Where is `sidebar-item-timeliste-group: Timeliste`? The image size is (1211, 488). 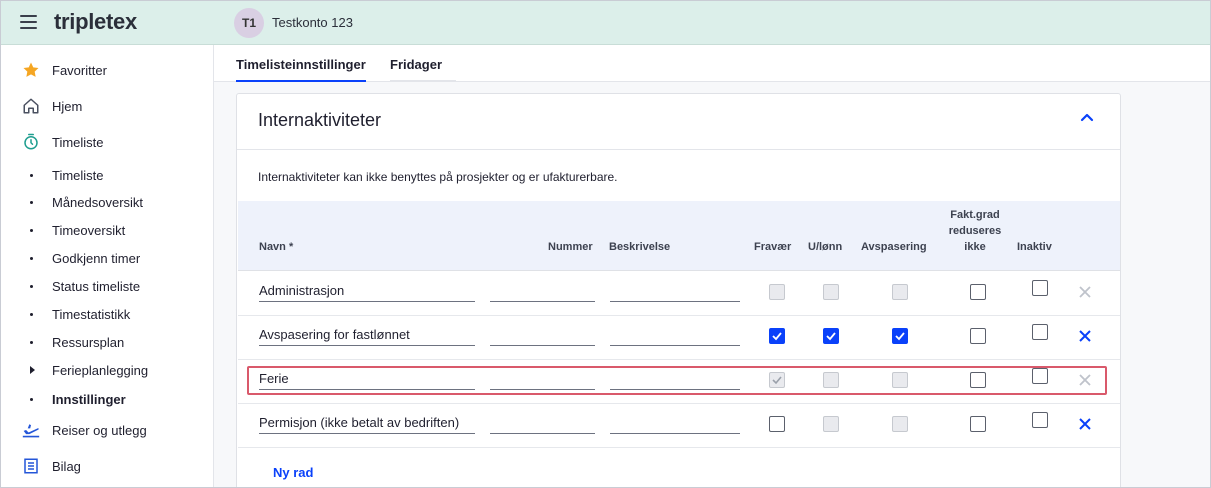 sidebar-item-timeliste-group: Timeliste is located at coordinates (107, 142).